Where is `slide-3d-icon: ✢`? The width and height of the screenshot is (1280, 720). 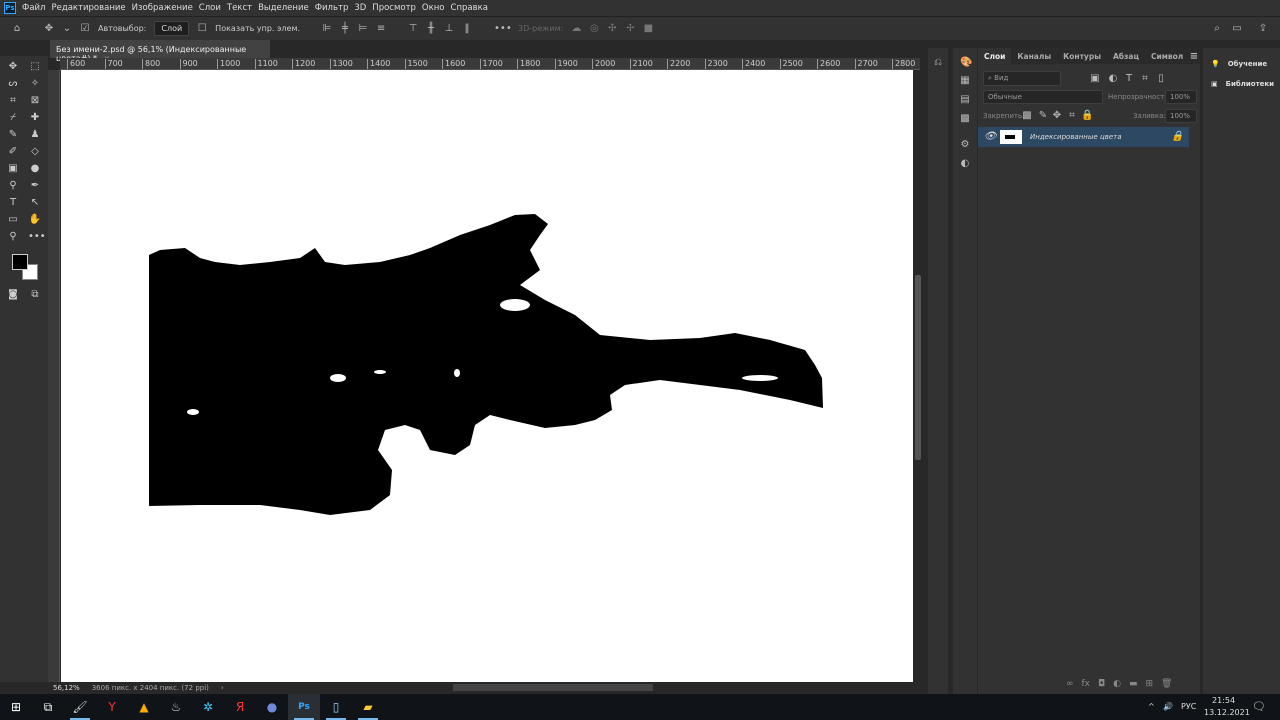
slide-3d-icon: ✢ is located at coordinates (630, 28).